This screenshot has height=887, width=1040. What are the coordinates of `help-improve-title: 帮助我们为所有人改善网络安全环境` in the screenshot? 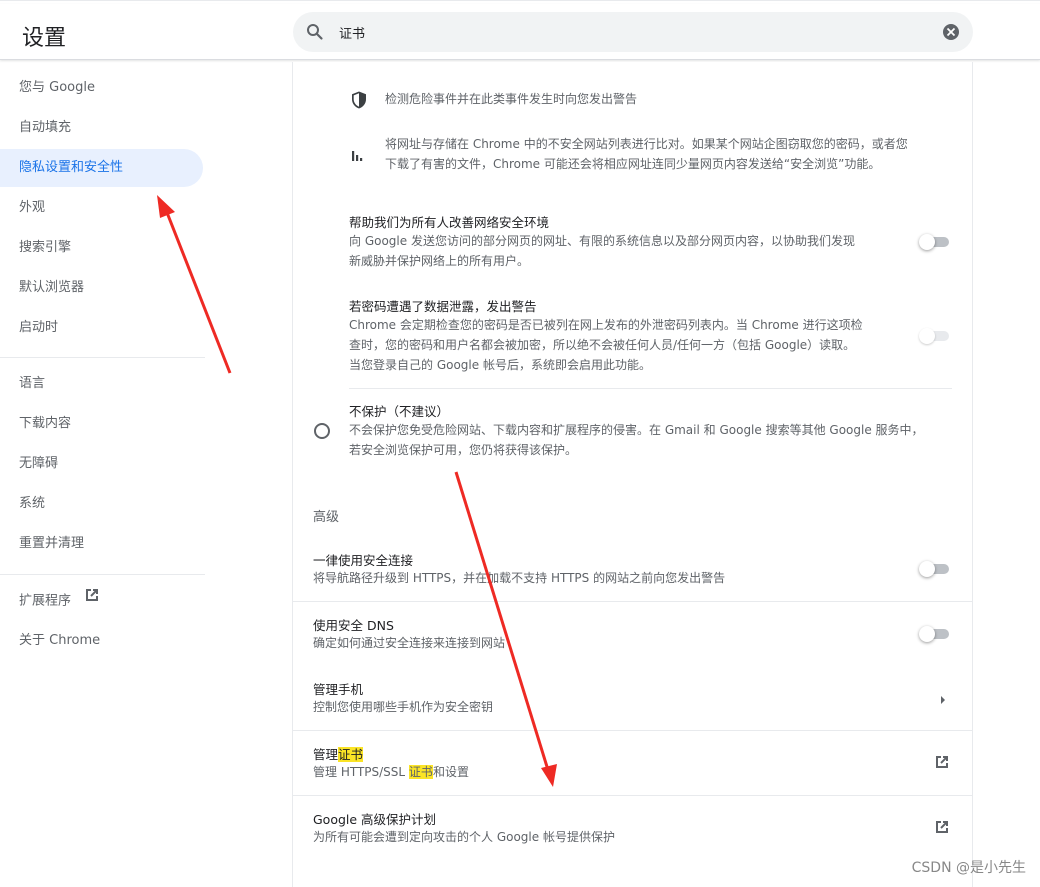 It's located at (449, 222).